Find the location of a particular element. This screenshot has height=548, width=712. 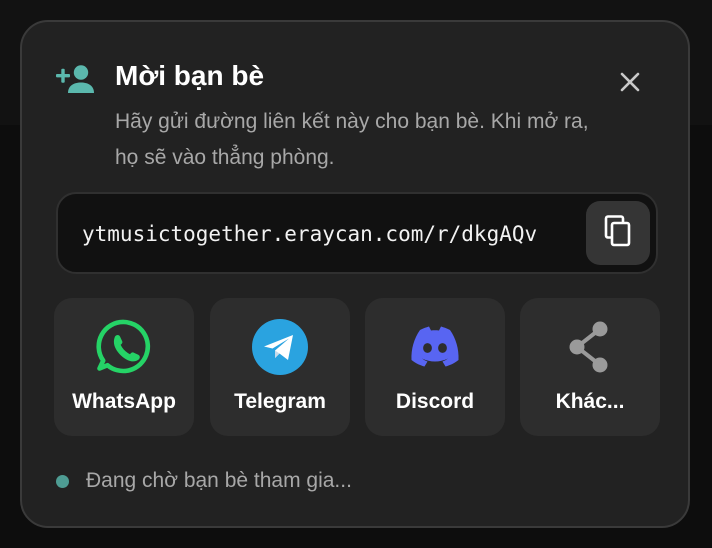

share-whatsapp-button: WhatsApp is located at coordinates (124, 367).